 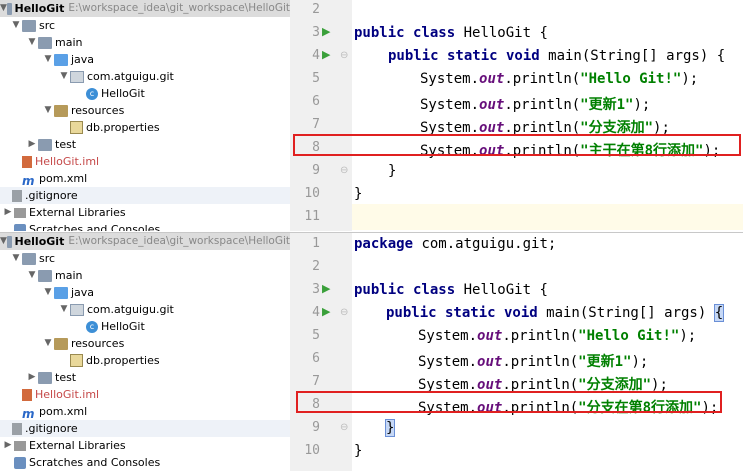 What do you see at coordinates (92, 93) in the screenshot?
I see `class-icon: c` at bounding box center [92, 93].